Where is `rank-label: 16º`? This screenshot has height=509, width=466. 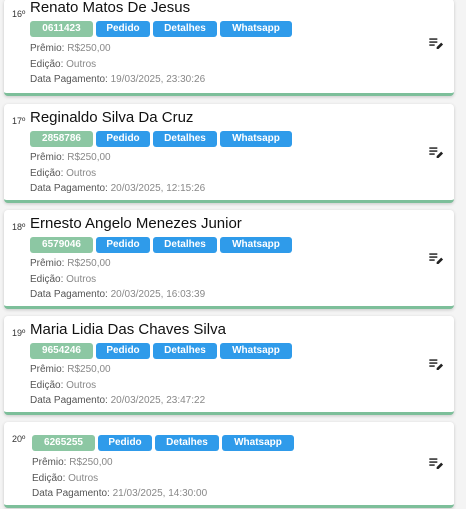
rank-label: 16º is located at coordinates (19, 14).